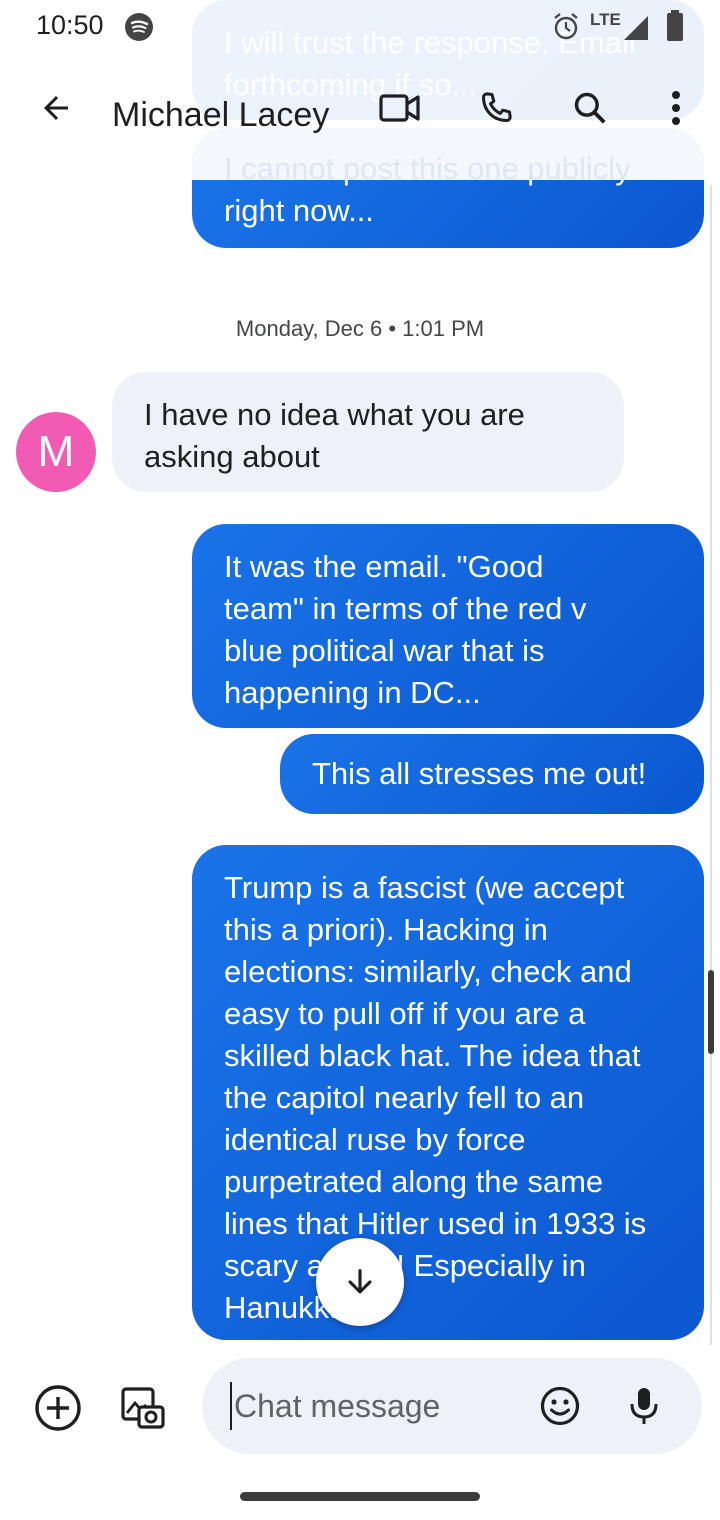 The image size is (720, 1520). What do you see at coordinates (452, 1406) in the screenshot?
I see `compose-field: Chat message` at bounding box center [452, 1406].